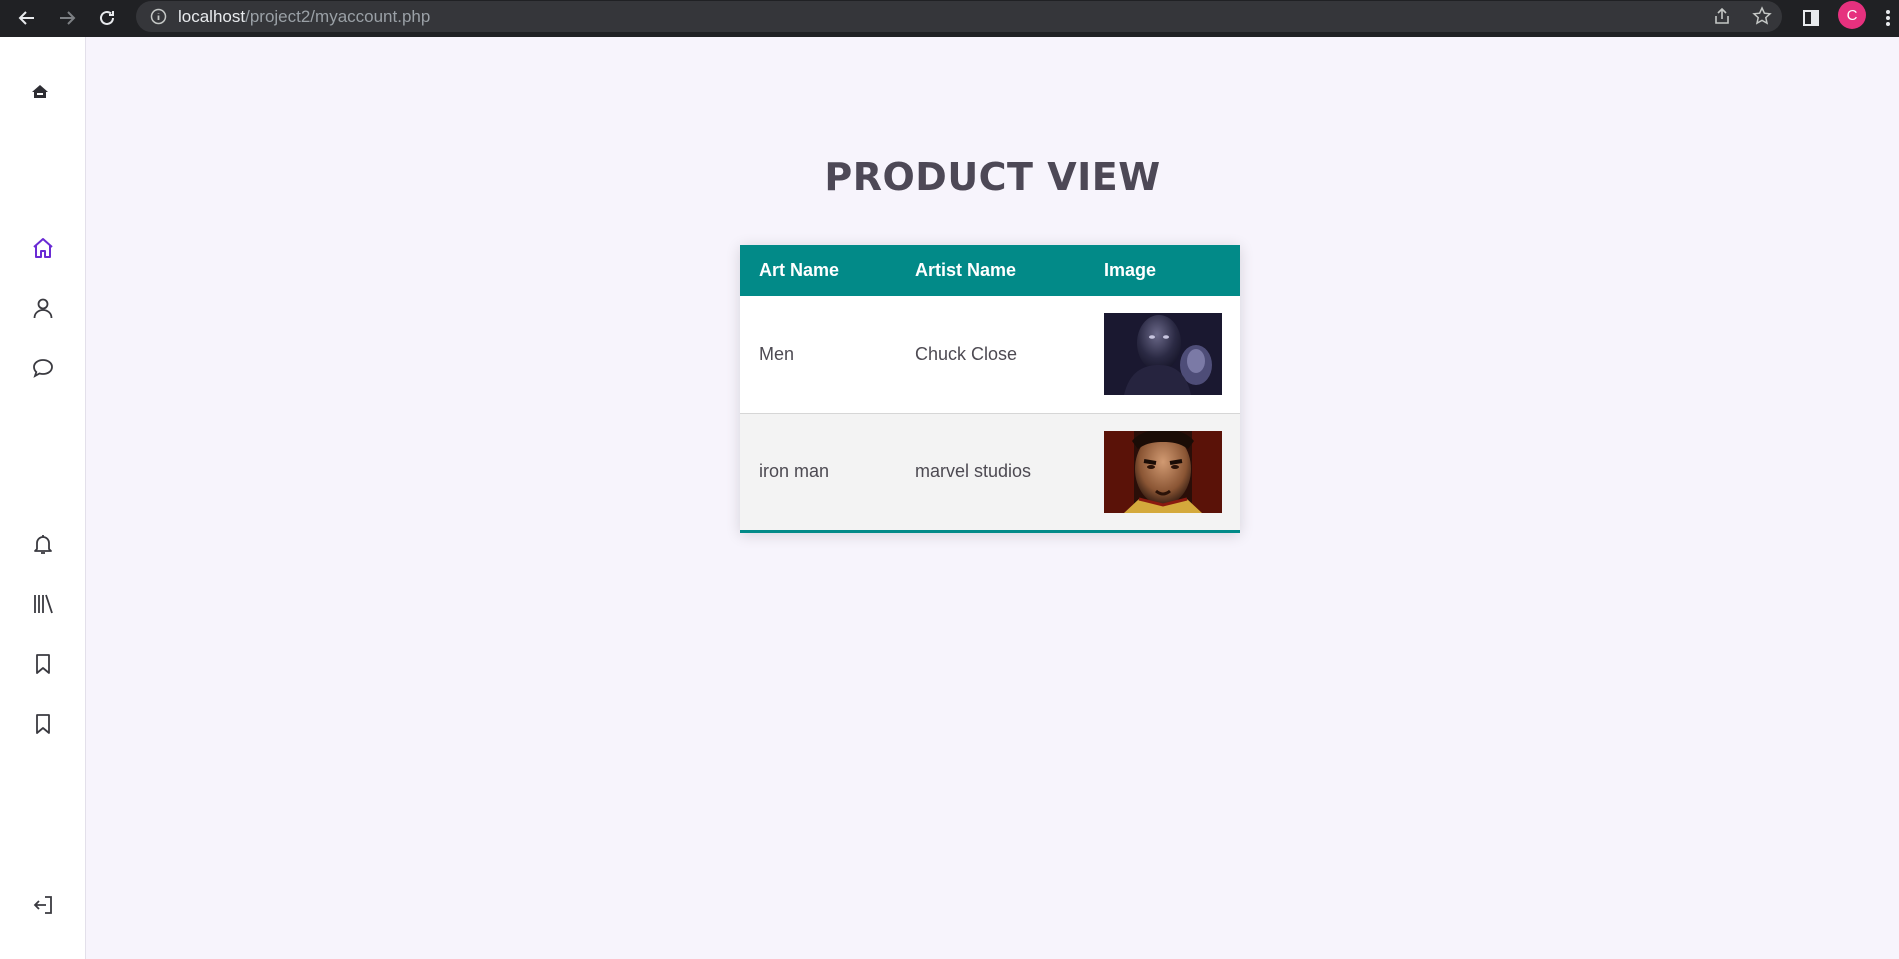 The image size is (1899, 959). I want to click on reload-icon, so click(107, 18).